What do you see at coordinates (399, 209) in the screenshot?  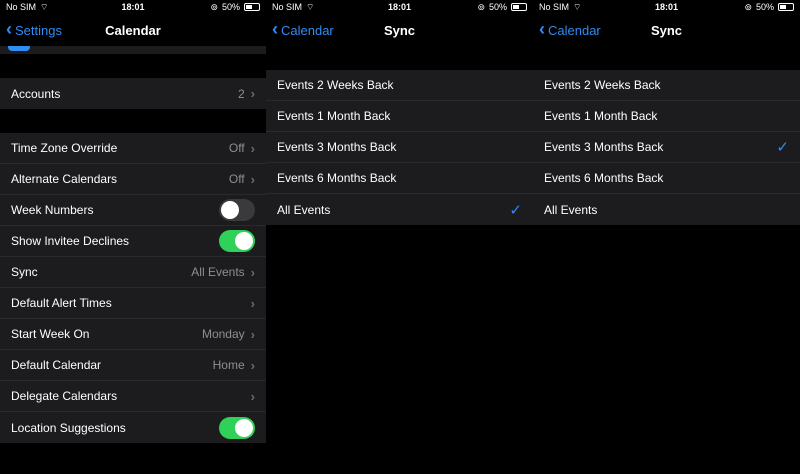 I see `sync-option-all-events: All Events ✓` at bounding box center [399, 209].